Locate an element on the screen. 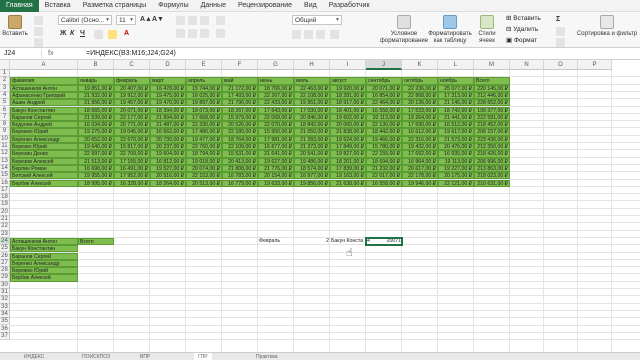  row-header: 15 is located at coordinates (5, 176).